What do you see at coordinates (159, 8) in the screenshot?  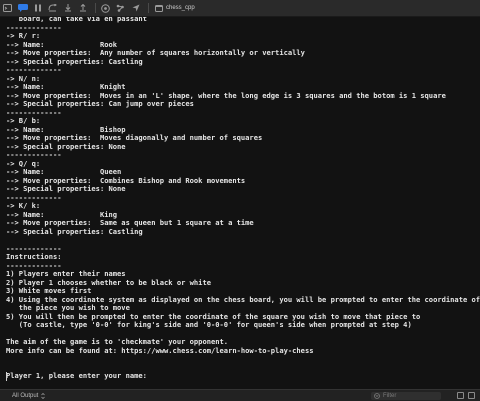 I see `scheme-icon` at bounding box center [159, 8].